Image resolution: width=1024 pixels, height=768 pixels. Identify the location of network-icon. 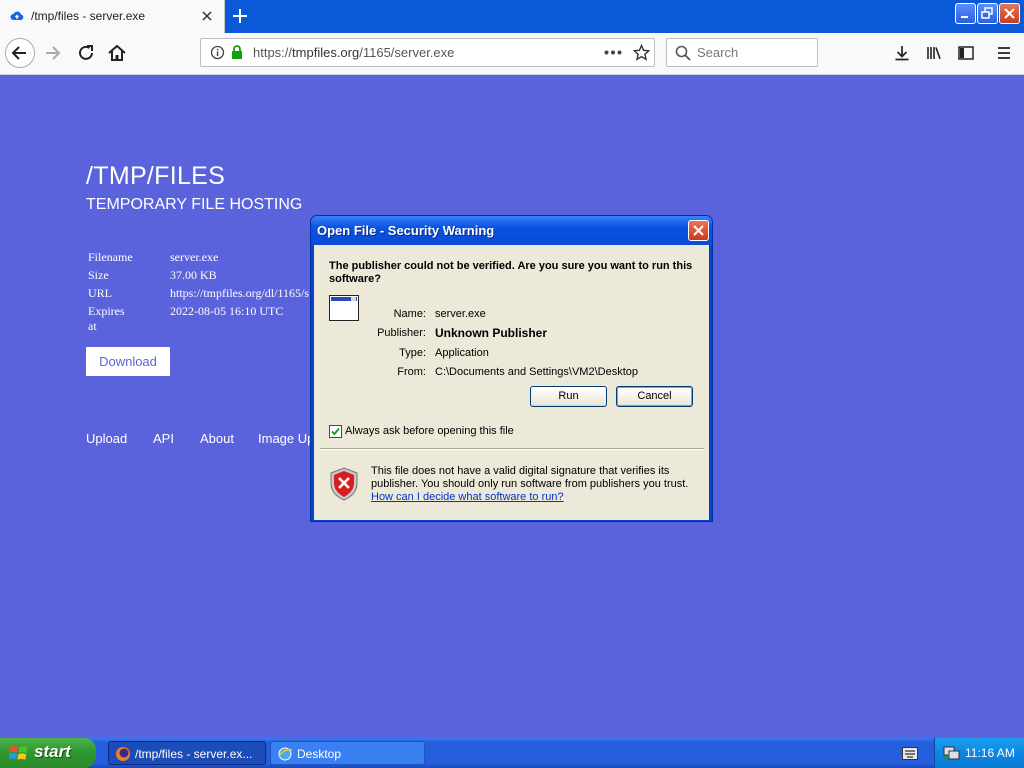
(952, 753).